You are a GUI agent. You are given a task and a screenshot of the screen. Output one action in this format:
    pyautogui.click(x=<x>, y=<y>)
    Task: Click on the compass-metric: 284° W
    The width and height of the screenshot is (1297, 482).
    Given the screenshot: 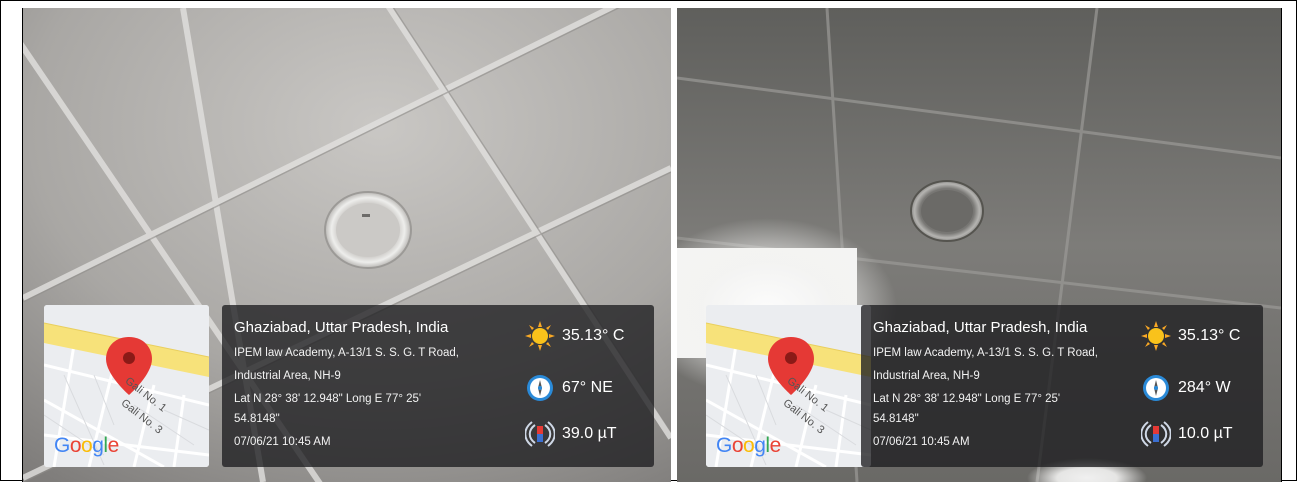 What is the action you would take?
    pyautogui.click(x=1186, y=388)
    